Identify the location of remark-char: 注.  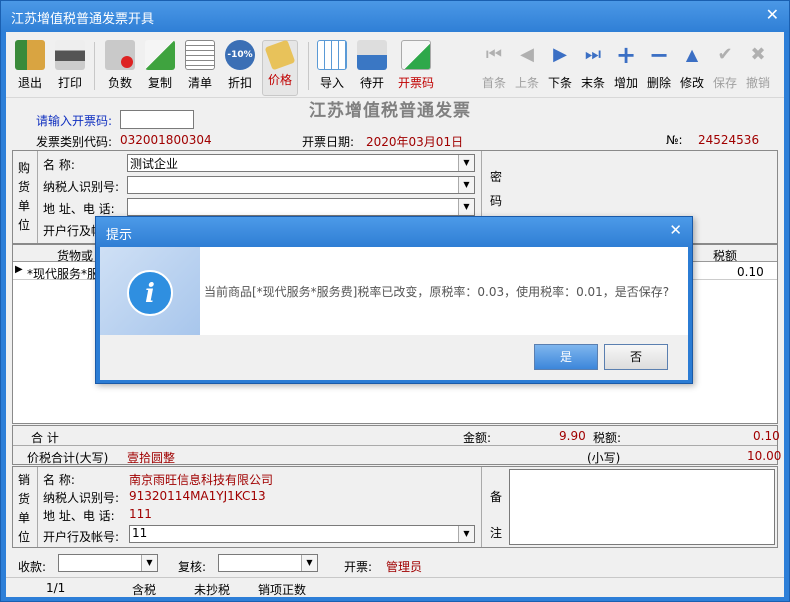
(495, 533).